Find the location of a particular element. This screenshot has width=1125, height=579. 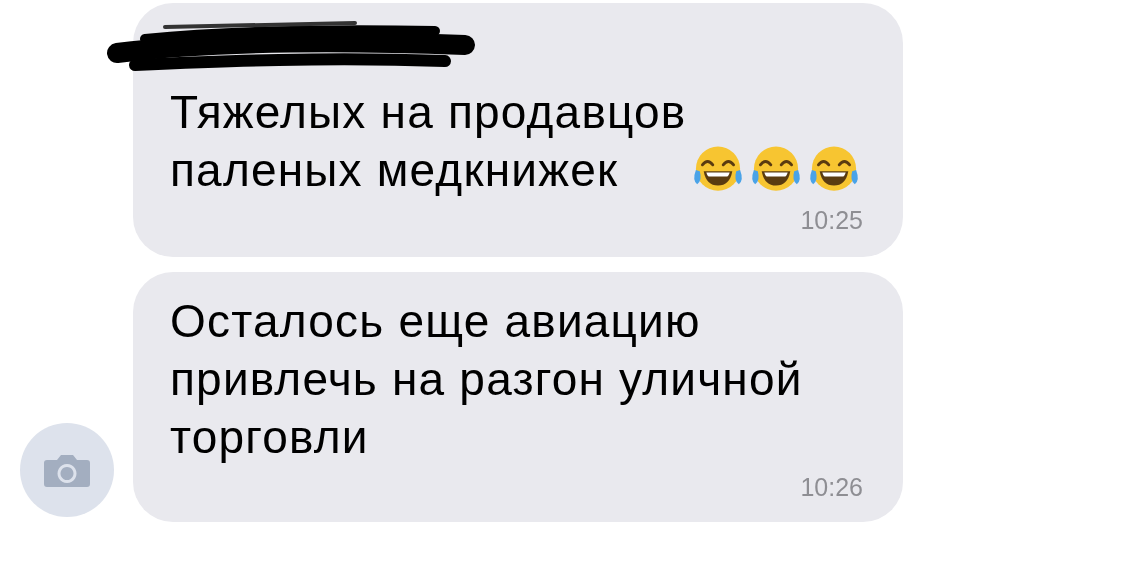

message-time: 10:25 is located at coordinates (831, 220).